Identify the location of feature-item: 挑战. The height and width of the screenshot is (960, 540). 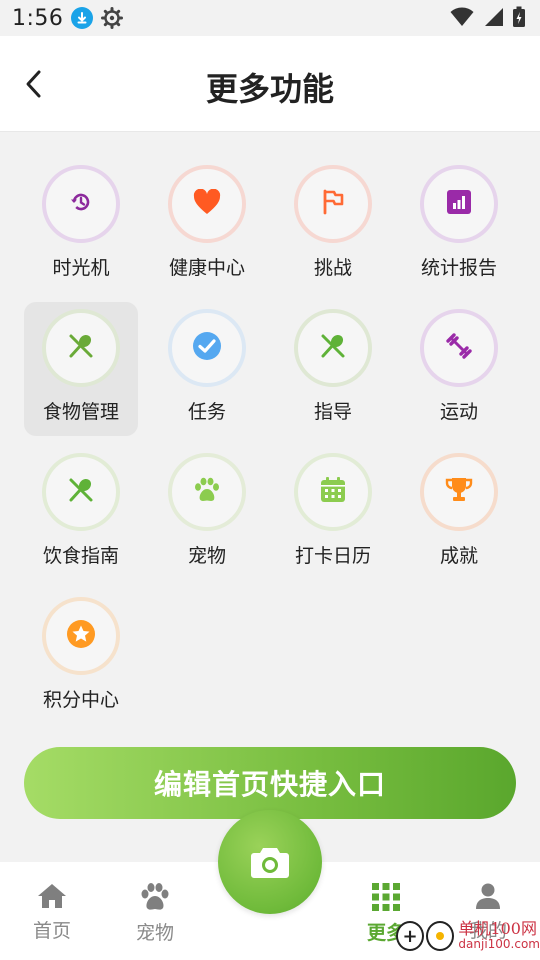
(333, 225).